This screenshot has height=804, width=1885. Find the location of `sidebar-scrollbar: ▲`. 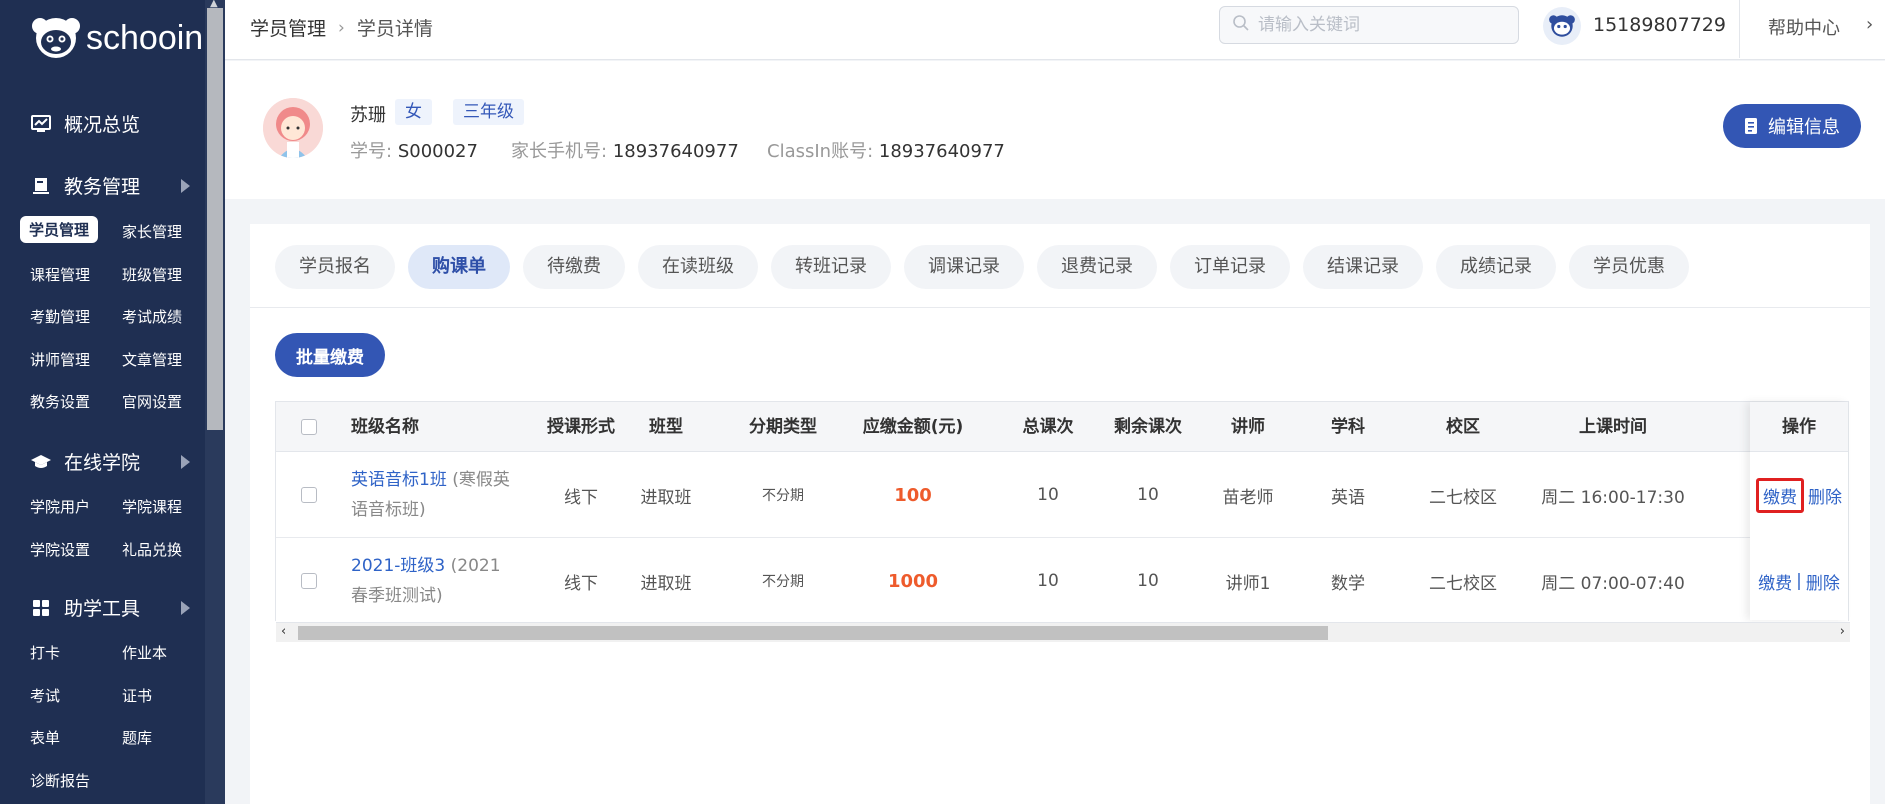

sidebar-scrollbar: ▲ is located at coordinates (215, 402).